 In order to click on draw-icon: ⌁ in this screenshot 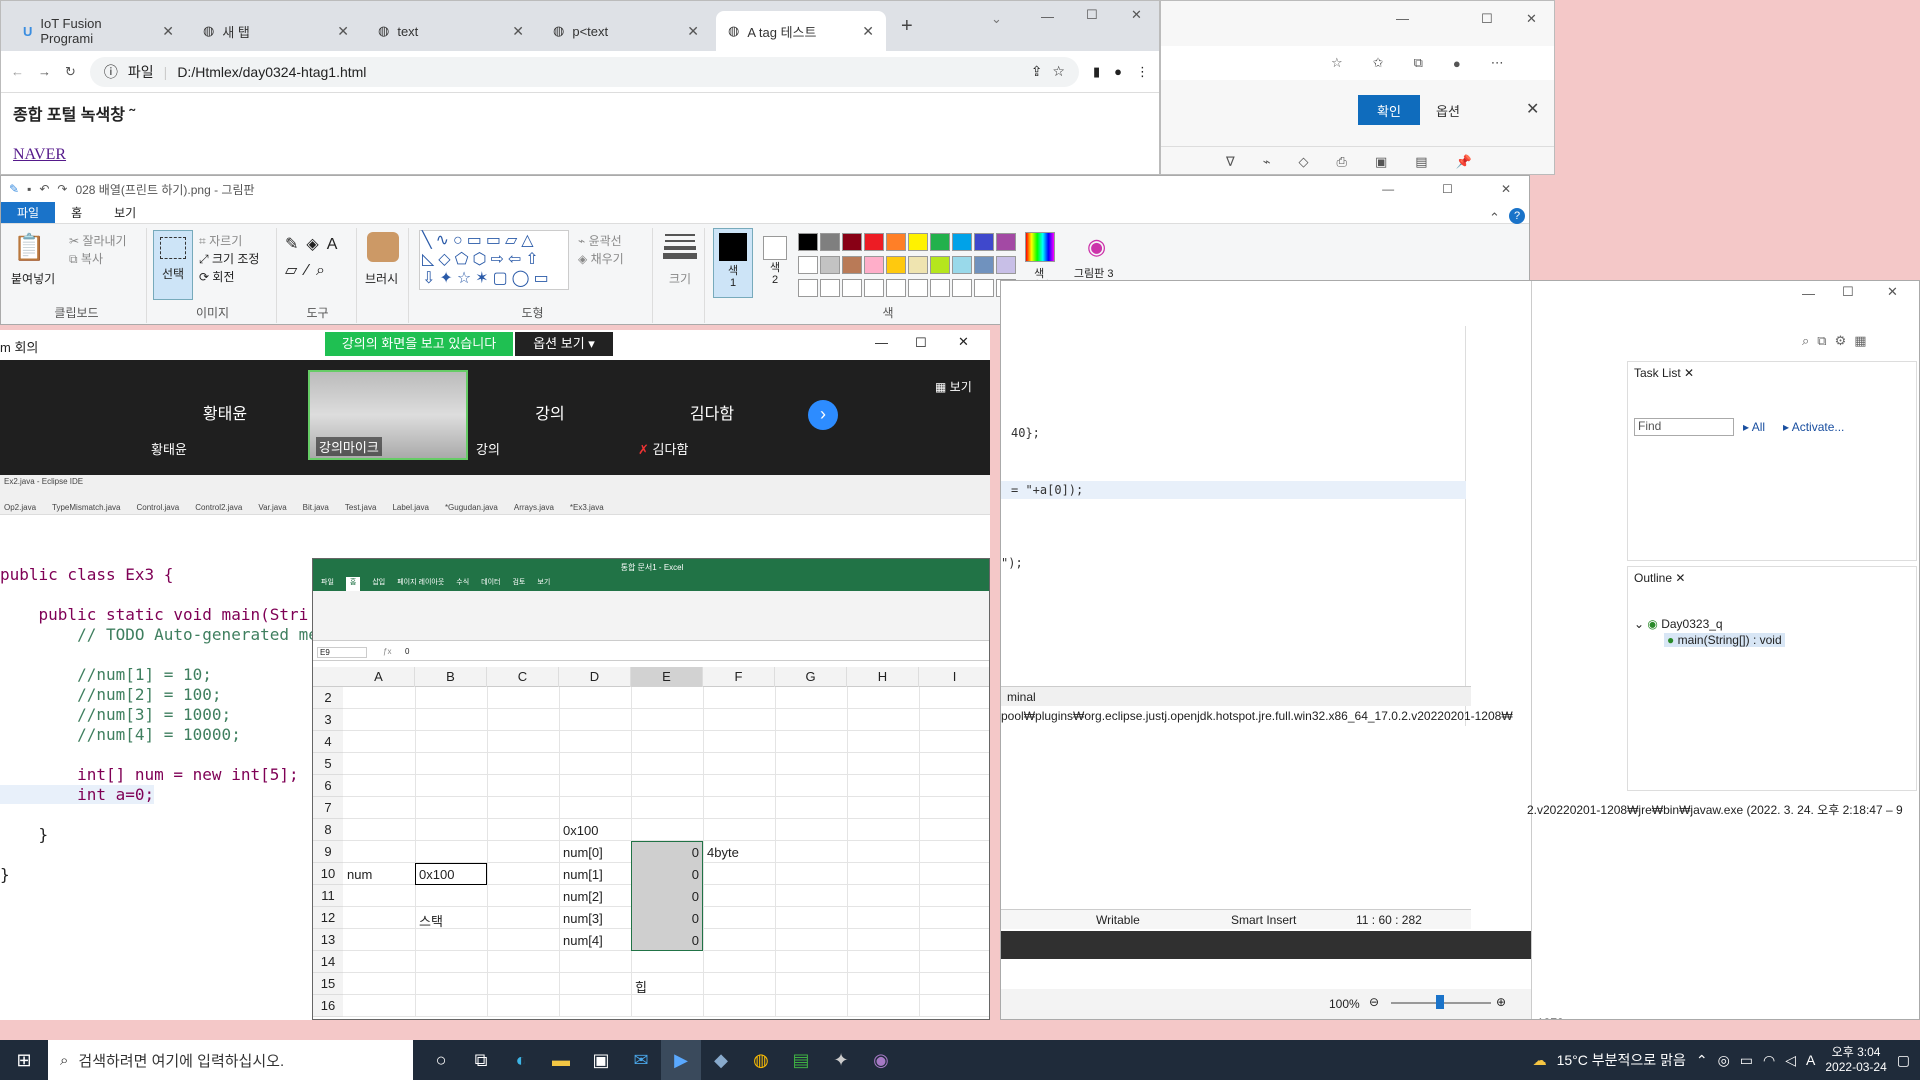, I will do `click(1267, 162)`.